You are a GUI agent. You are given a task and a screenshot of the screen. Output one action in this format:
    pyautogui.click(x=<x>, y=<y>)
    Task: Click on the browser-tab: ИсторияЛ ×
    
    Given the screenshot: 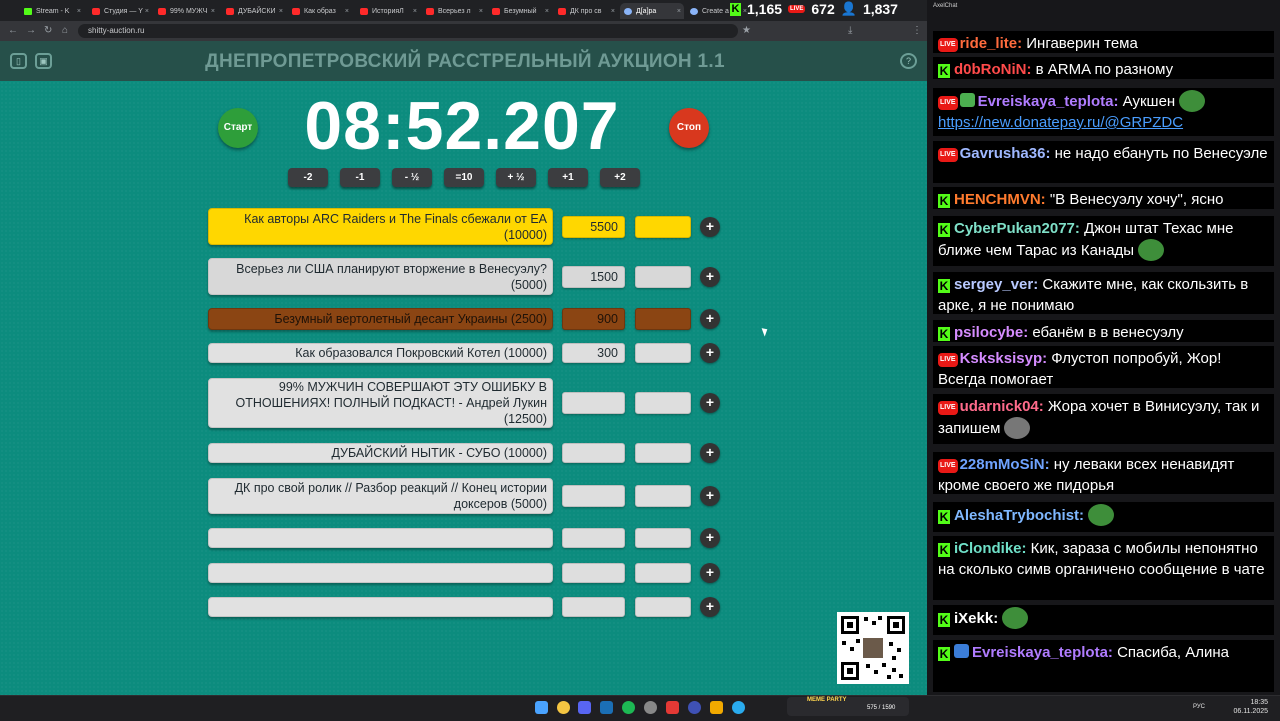 What is the action you would take?
    pyautogui.click(x=388, y=11)
    